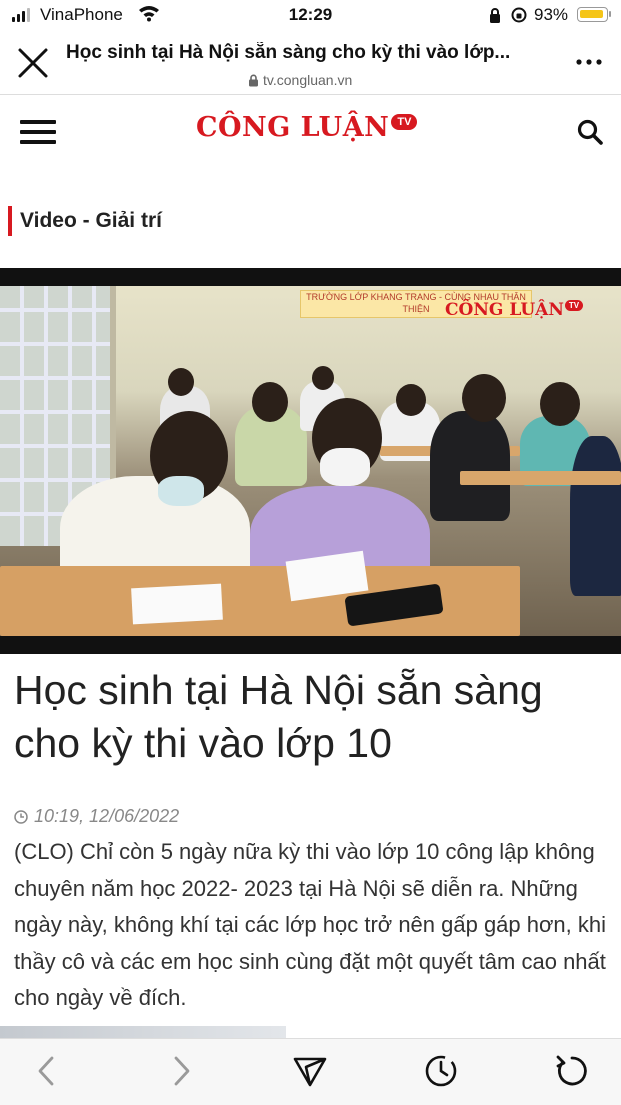 The width and height of the screenshot is (621, 1105). I want to click on video-watermark-badge: TV, so click(574, 305).